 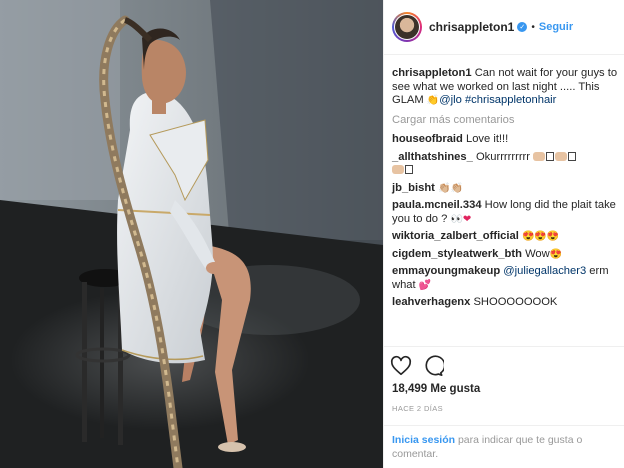 What do you see at coordinates (455, 236) in the screenshot?
I see `comment-username: wiktoria_zalbert_official` at bounding box center [455, 236].